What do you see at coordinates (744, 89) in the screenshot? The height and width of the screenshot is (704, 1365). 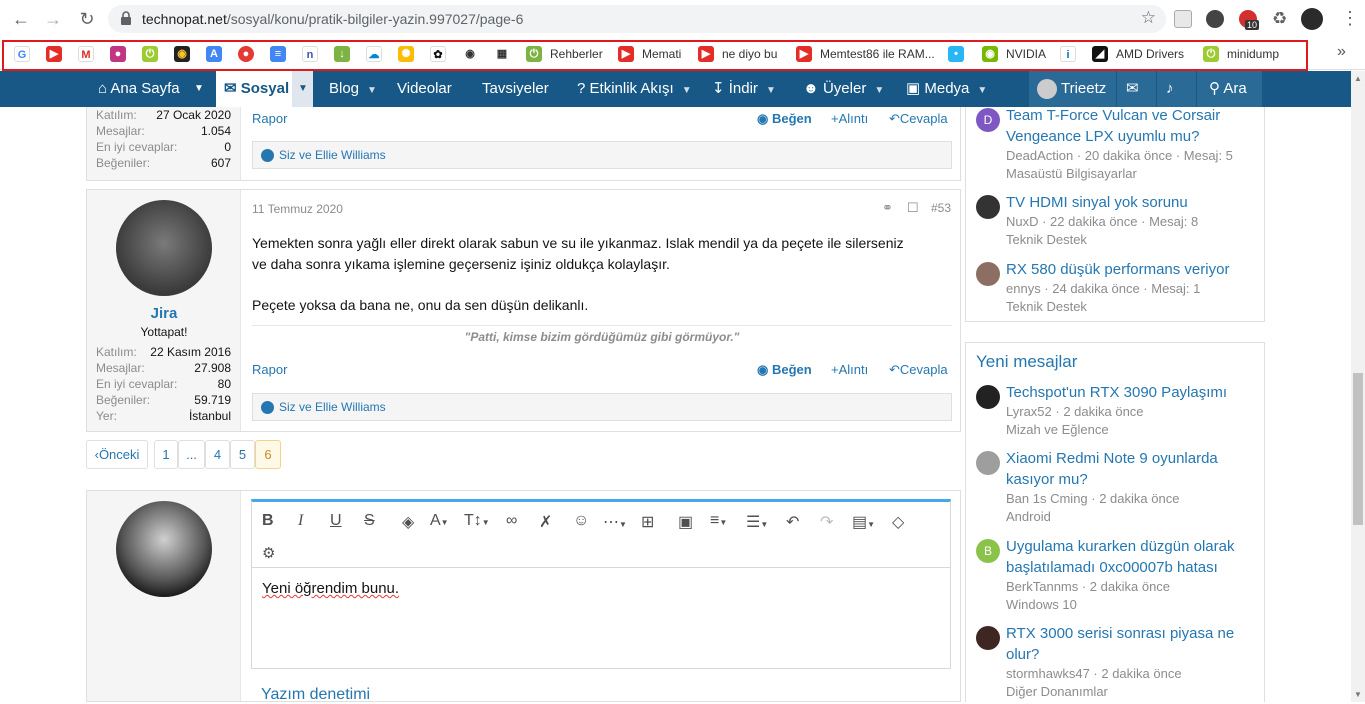 I see `nav-download: ↧ İndir ▼` at bounding box center [744, 89].